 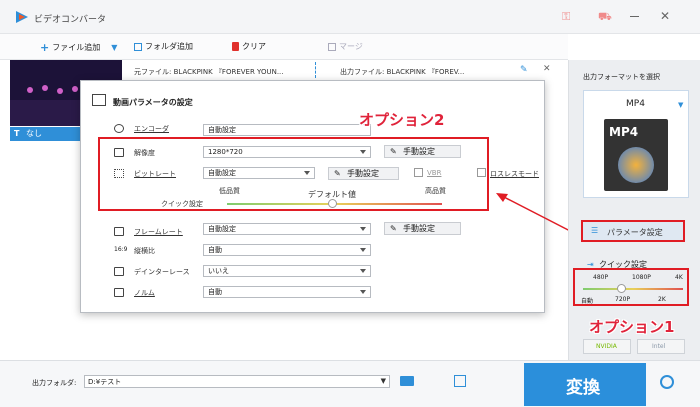 What do you see at coordinates (45, 47) in the screenshot?
I see `plus-icon: +` at bounding box center [45, 47].